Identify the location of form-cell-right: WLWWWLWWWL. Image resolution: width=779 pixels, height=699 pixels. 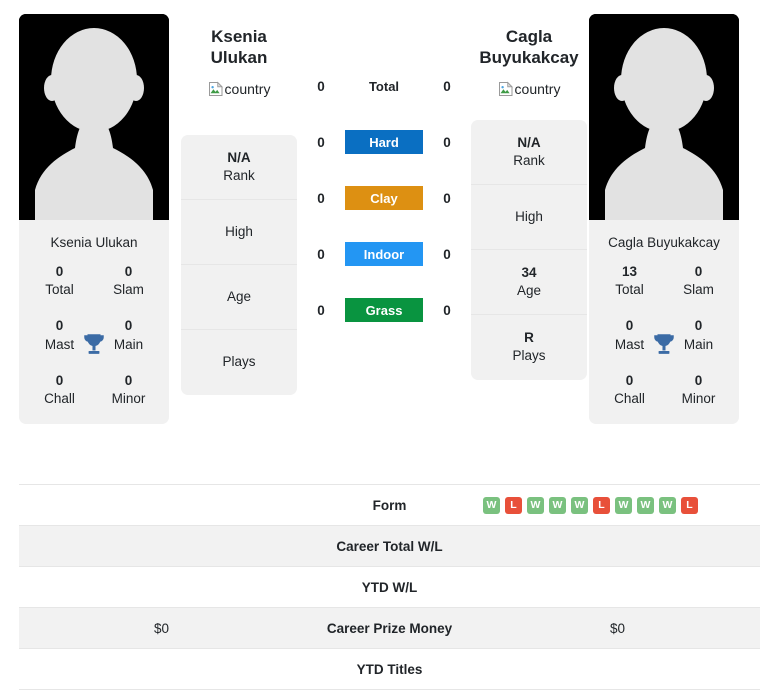
(617, 505).